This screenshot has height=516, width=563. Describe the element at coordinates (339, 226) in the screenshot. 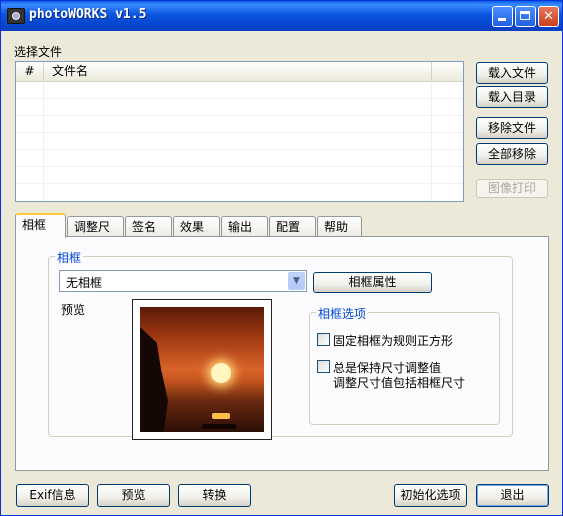

I see `tab-help: 帮助` at that location.